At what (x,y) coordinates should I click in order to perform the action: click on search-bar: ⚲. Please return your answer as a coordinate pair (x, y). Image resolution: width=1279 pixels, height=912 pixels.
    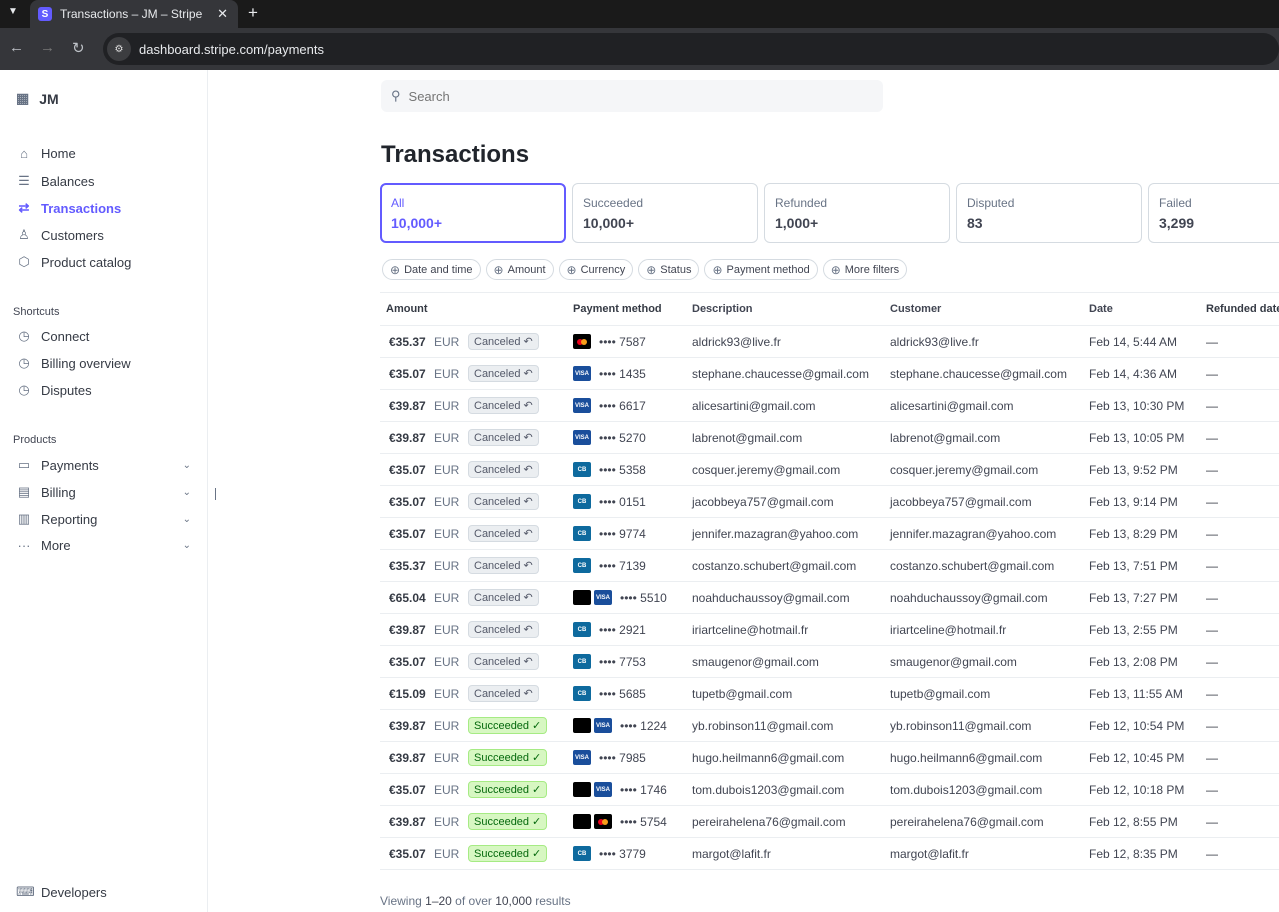
    Looking at the image, I should click on (632, 96).